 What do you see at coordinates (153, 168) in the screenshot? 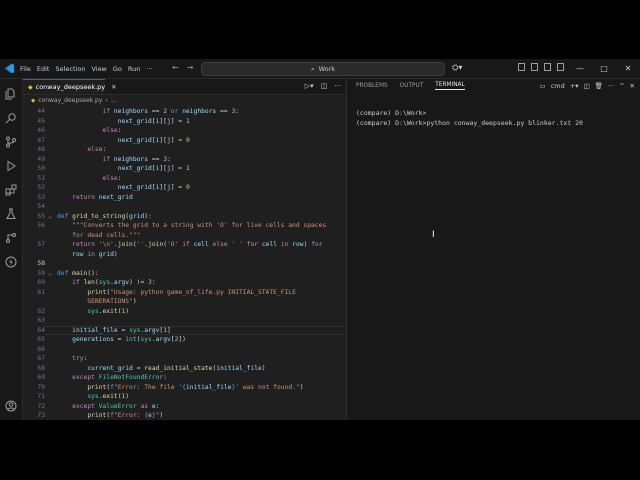
I see `code-text: next_grid[i][j] = 1` at bounding box center [153, 168].